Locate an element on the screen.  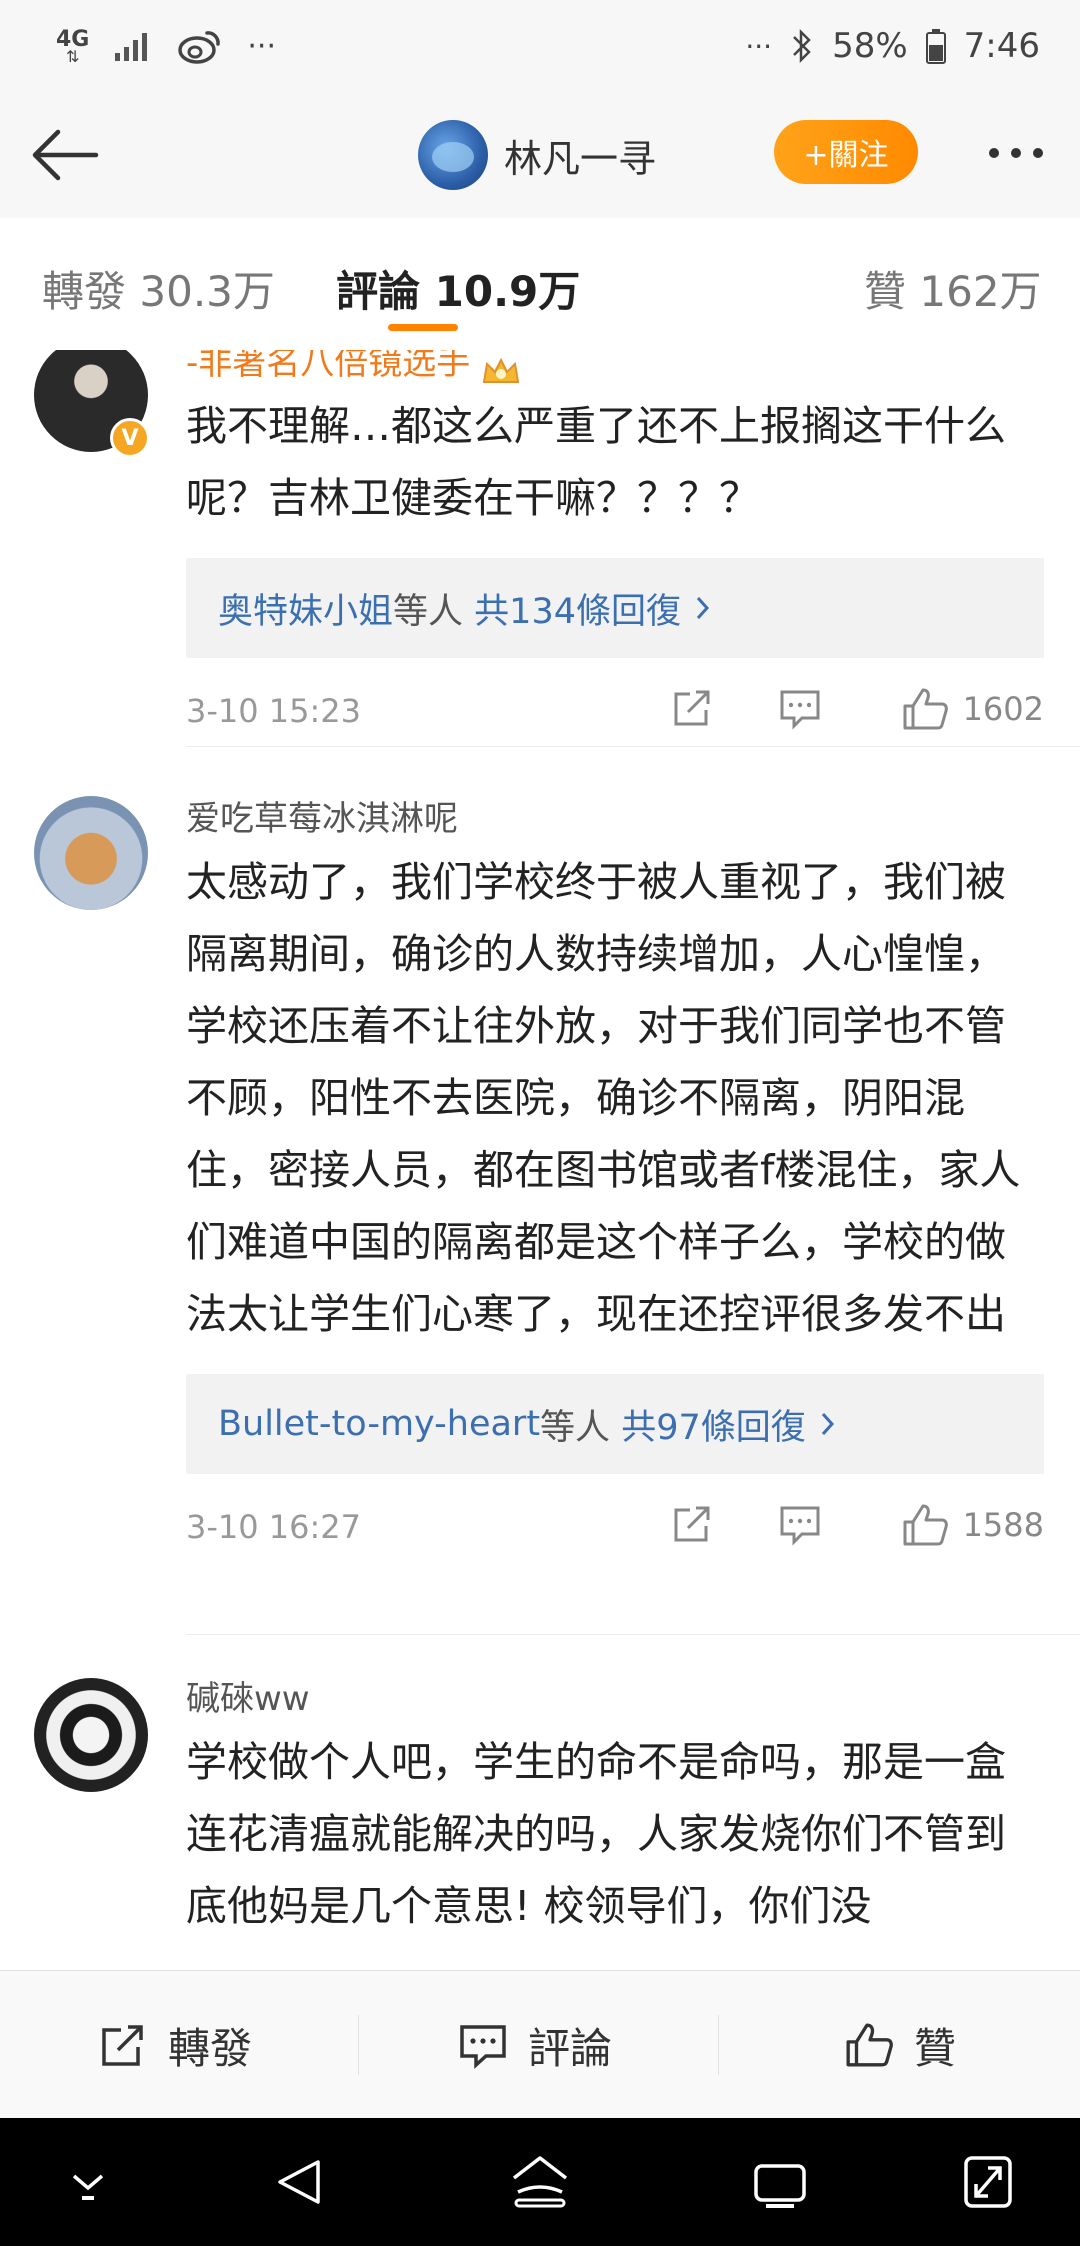
commenter-name: 爱吃草莓冰淇淋呢 is located at coordinates (615, 819).